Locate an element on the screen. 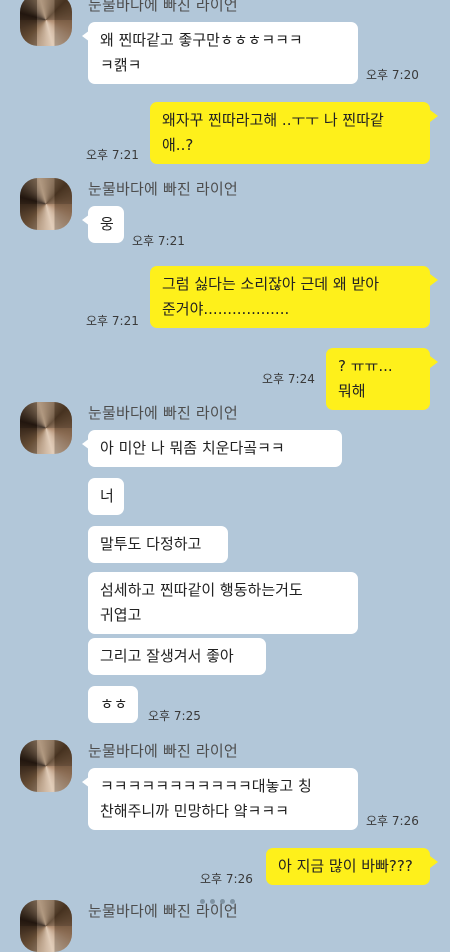  message-bubble-outgoing: 아 지금 많이 바빠??? is located at coordinates (348, 866).